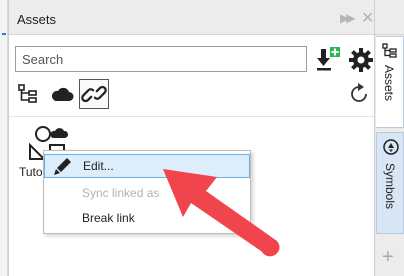 The height and width of the screenshot is (276, 404). What do you see at coordinates (37, 19) in the screenshot?
I see `panel-title: Assets` at bounding box center [37, 19].